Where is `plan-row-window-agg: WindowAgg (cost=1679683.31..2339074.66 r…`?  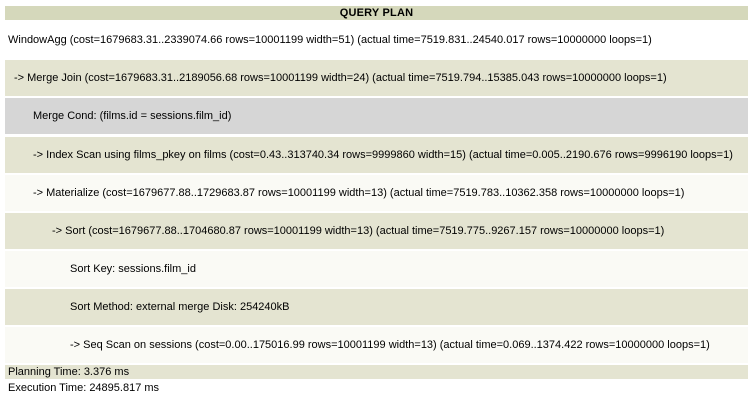 plan-row-window-agg: WindowAgg (cost=1679683.31..2339074.66 r… is located at coordinates (376, 40).